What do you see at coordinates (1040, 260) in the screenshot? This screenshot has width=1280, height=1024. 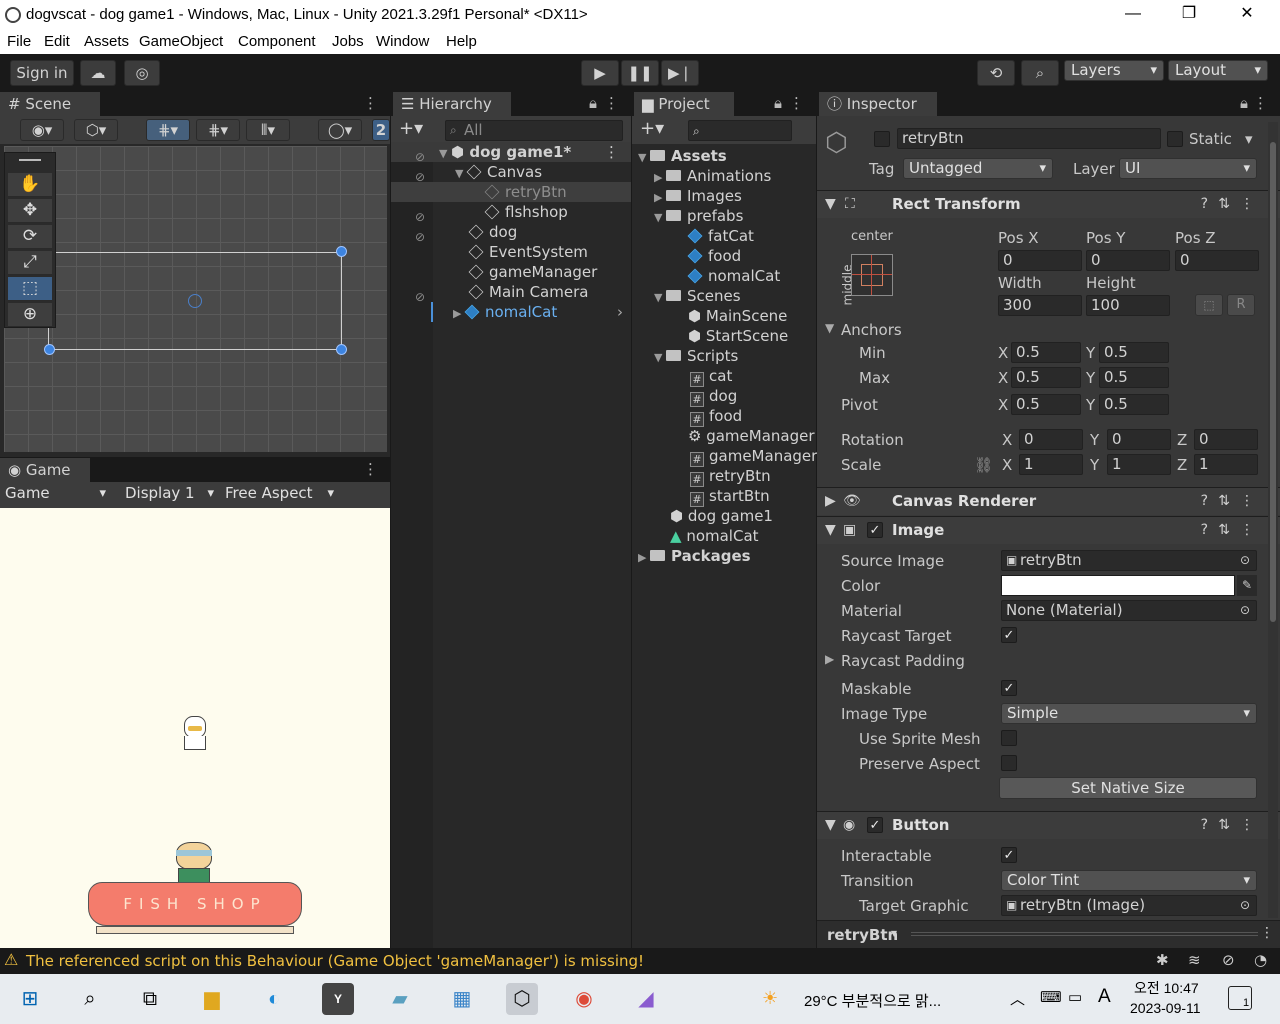 I see `posx-field: 0` at bounding box center [1040, 260].